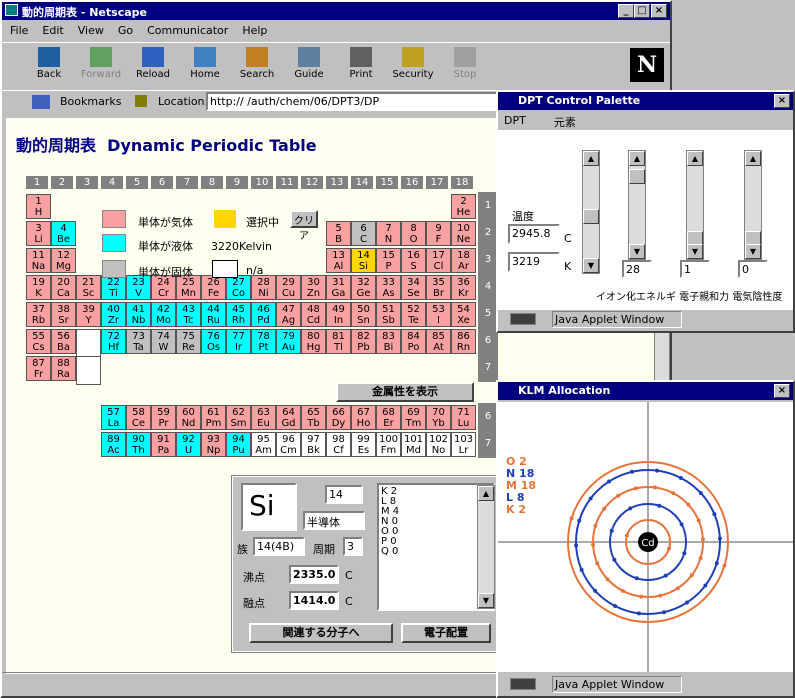 The image size is (795, 698). What do you see at coordinates (438, 417) in the screenshot?
I see `element-cell: 70 Yb` at bounding box center [438, 417].